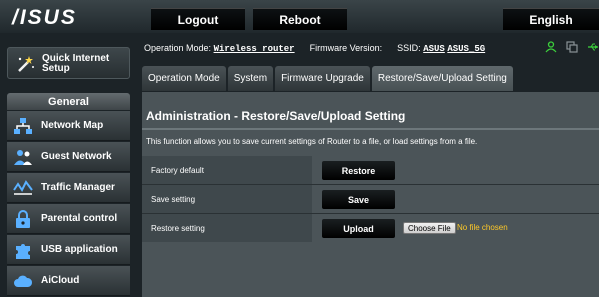 This screenshot has width=599, height=297. Describe the element at coordinates (358, 170) in the screenshot. I see `restore-button: Restore` at that location.